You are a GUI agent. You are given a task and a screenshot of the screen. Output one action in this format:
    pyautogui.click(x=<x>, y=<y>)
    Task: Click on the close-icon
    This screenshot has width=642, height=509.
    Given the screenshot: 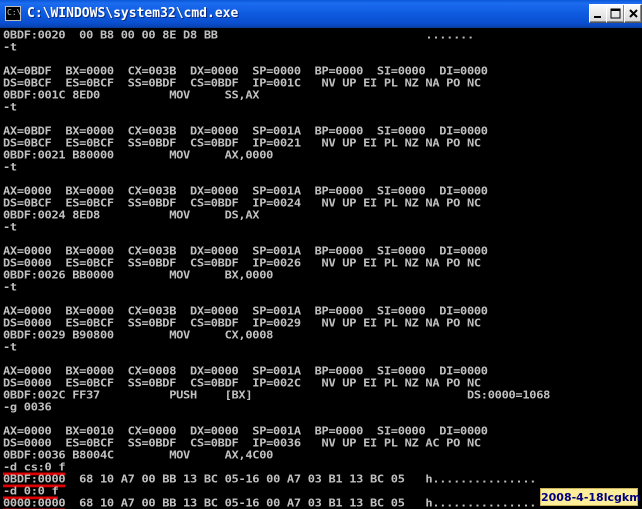 What is the action you would take?
    pyautogui.click(x=633, y=13)
    